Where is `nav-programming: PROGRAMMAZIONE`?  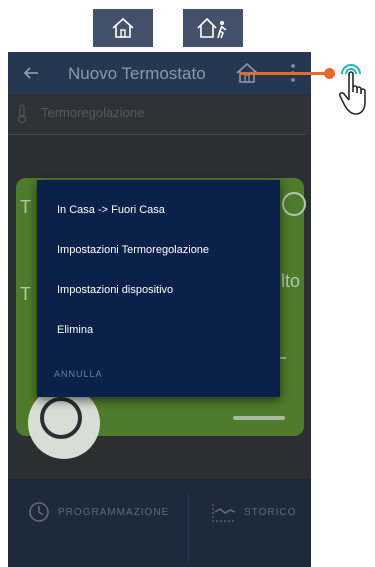
nav-programming: PROGRAMMAZIONE is located at coordinates (98, 512).